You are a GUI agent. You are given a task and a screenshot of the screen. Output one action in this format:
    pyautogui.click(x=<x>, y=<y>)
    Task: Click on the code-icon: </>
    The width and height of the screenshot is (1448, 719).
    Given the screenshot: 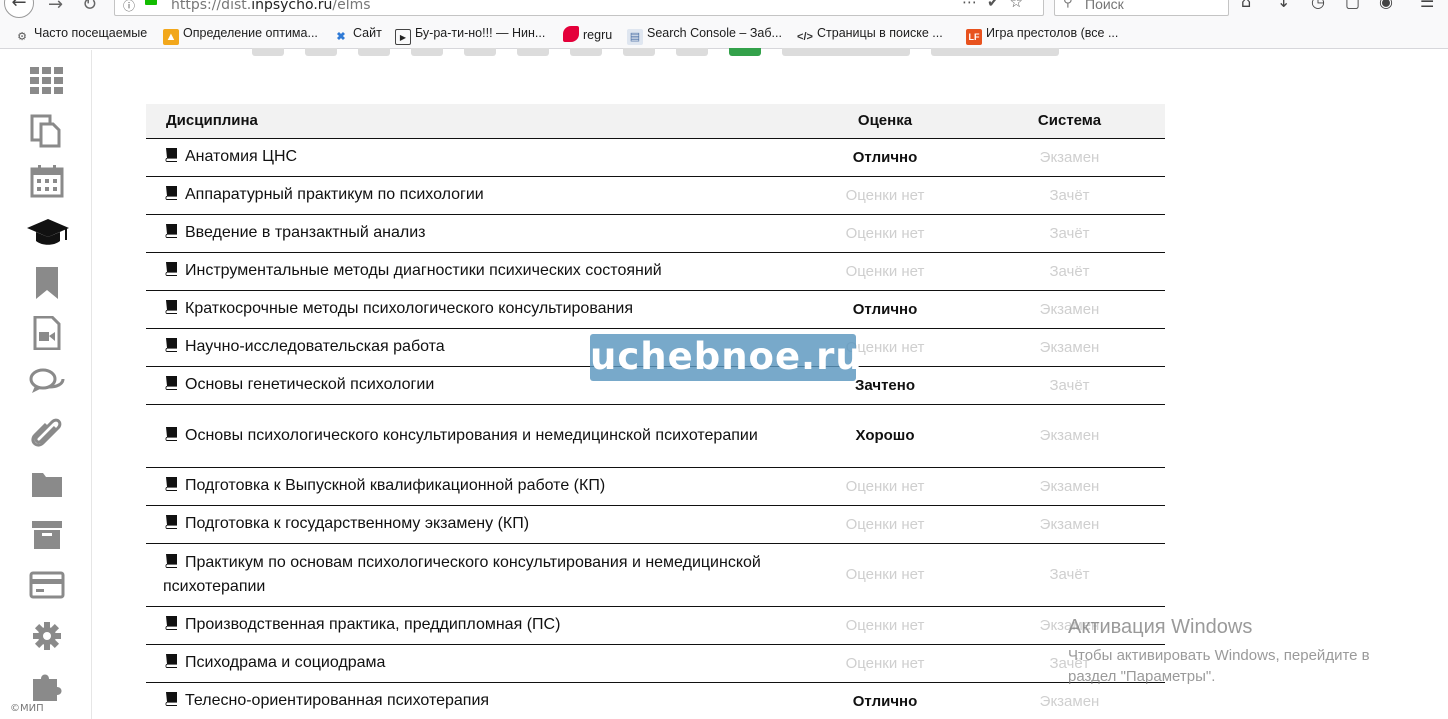 What is the action you would take?
    pyautogui.click(x=805, y=37)
    